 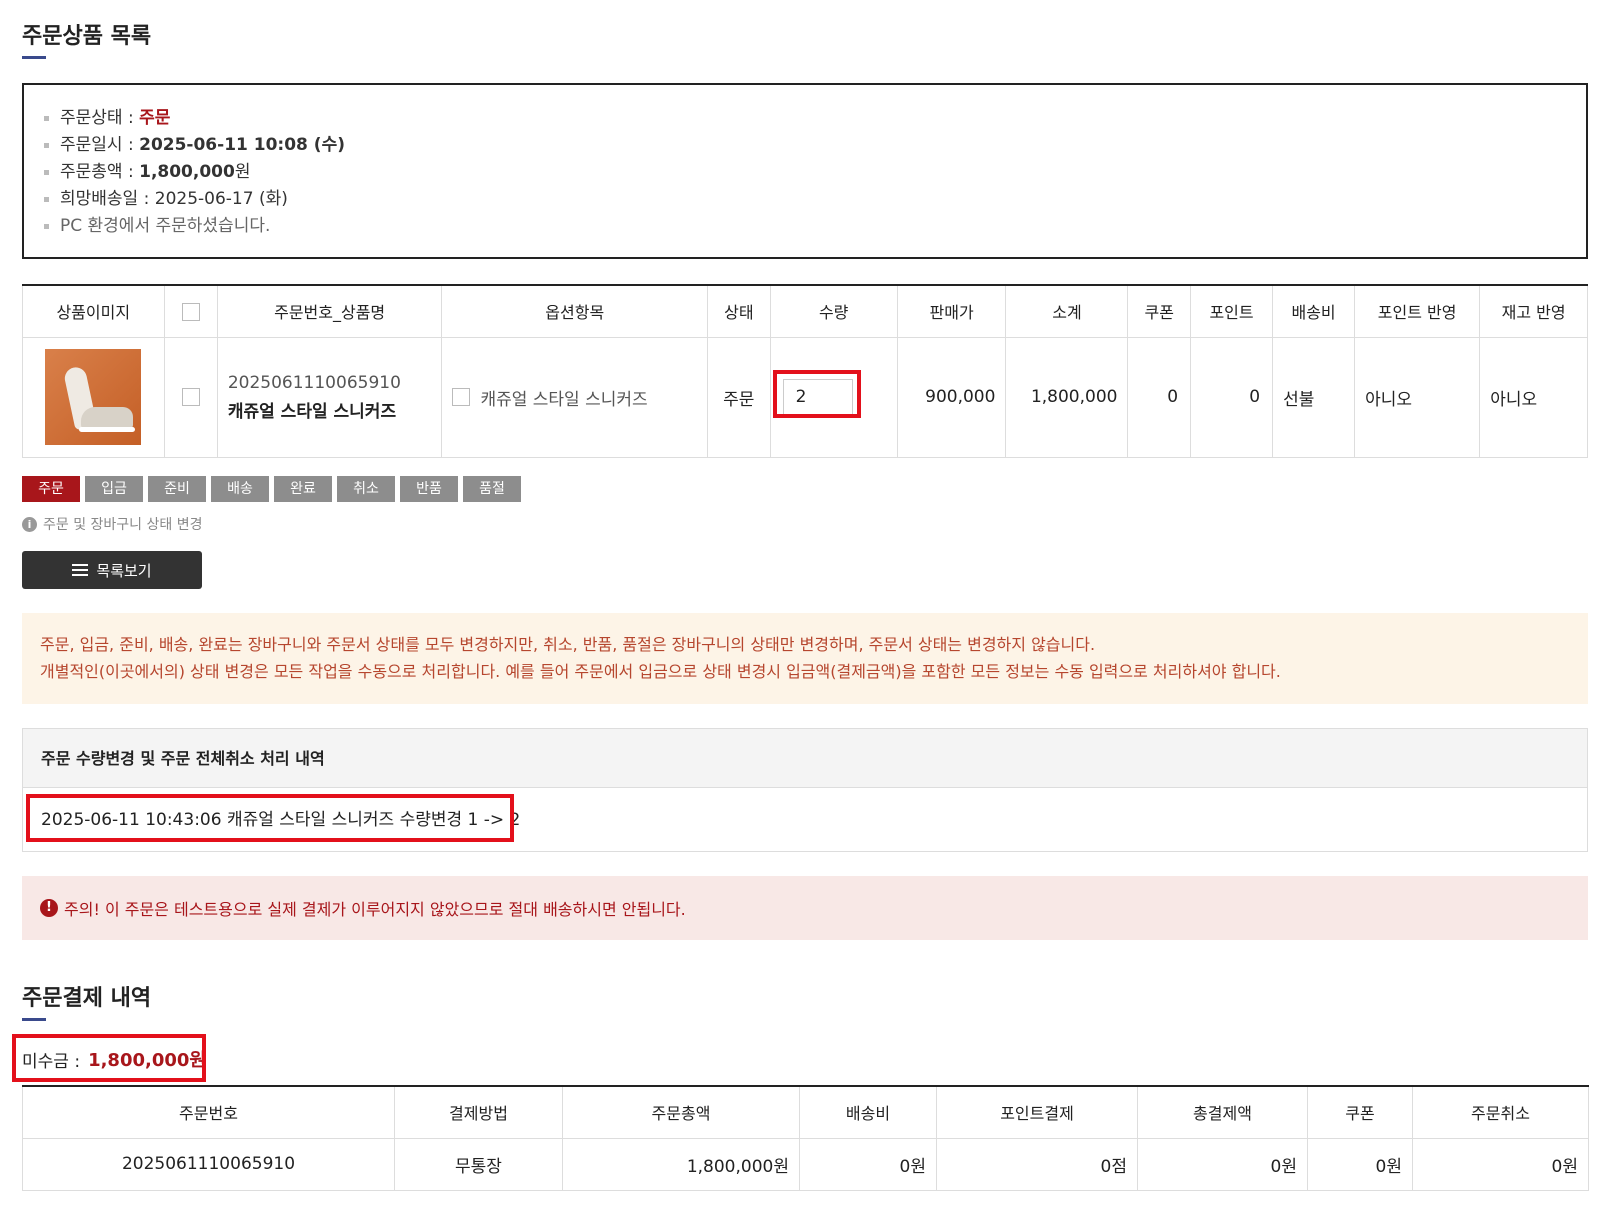 What do you see at coordinates (1037, 1112) in the screenshot?
I see `pay-col-point: 포인트결제` at bounding box center [1037, 1112].